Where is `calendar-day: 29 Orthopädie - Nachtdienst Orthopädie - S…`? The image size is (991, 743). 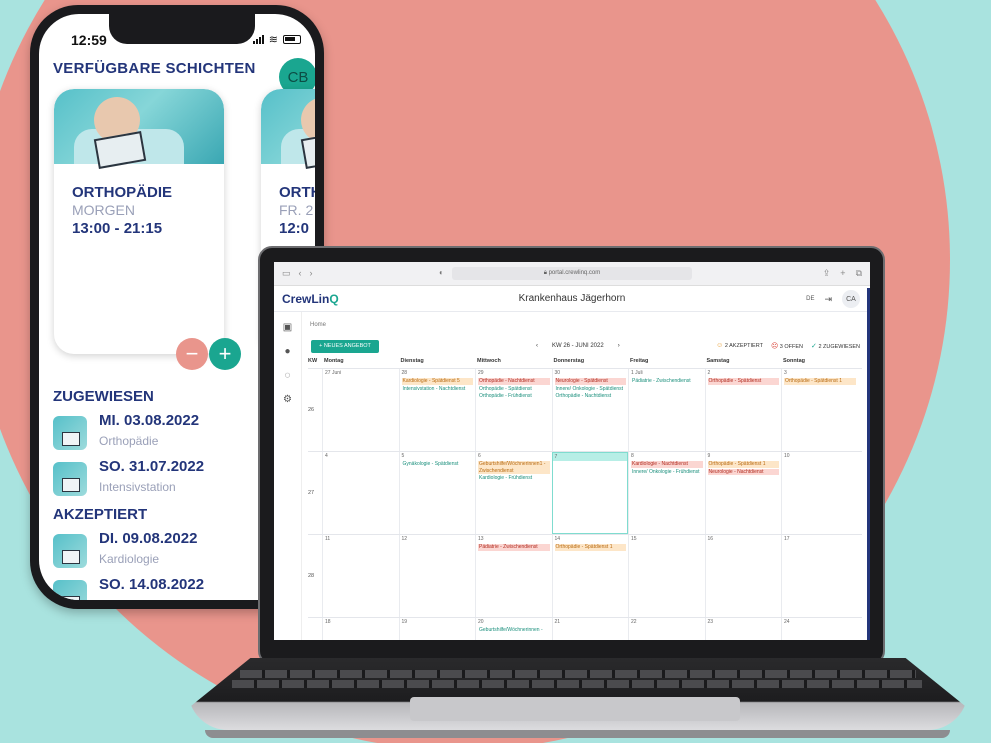 calendar-day: 29 Orthopädie - Nachtdienst Orthopädie - S… is located at coordinates (513, 410).